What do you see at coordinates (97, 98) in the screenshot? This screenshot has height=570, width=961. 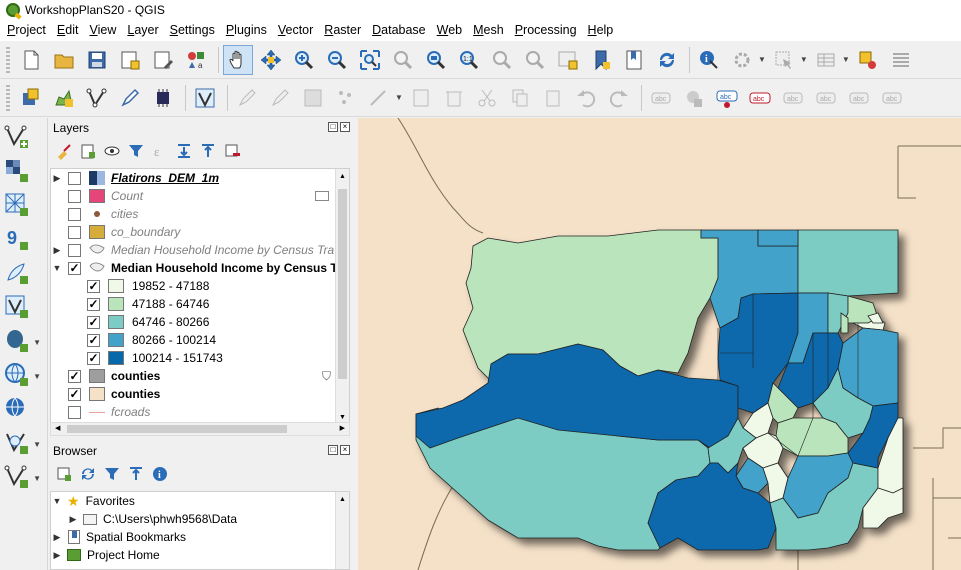 I see `digitize-icon` at bounding box center [97, 98].